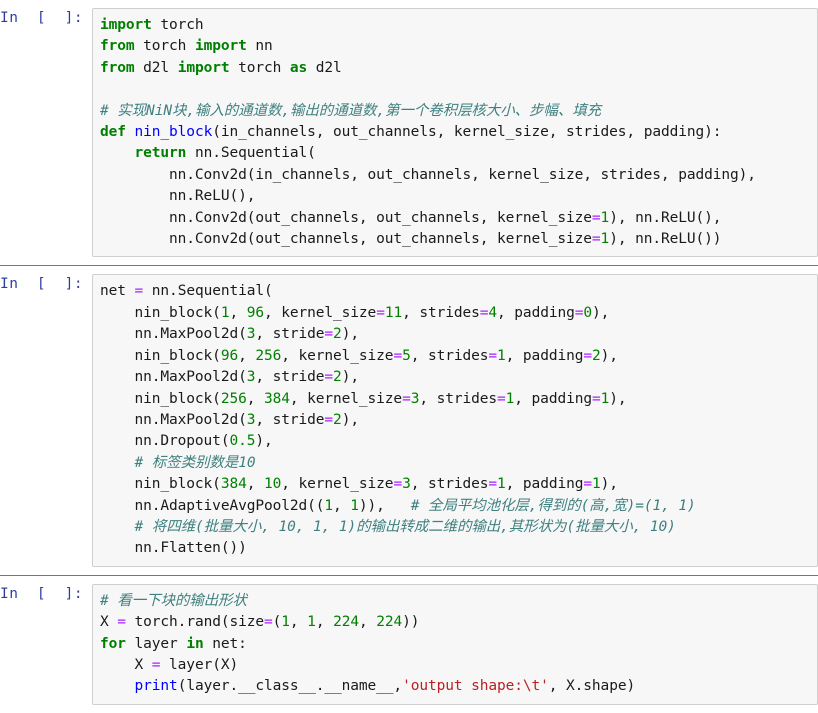 This screenshot has height=713, width=818. What do you see at coordinates (117, 46) in the screenshot?
I see `code-token: from` at bounding box center [117, 46].